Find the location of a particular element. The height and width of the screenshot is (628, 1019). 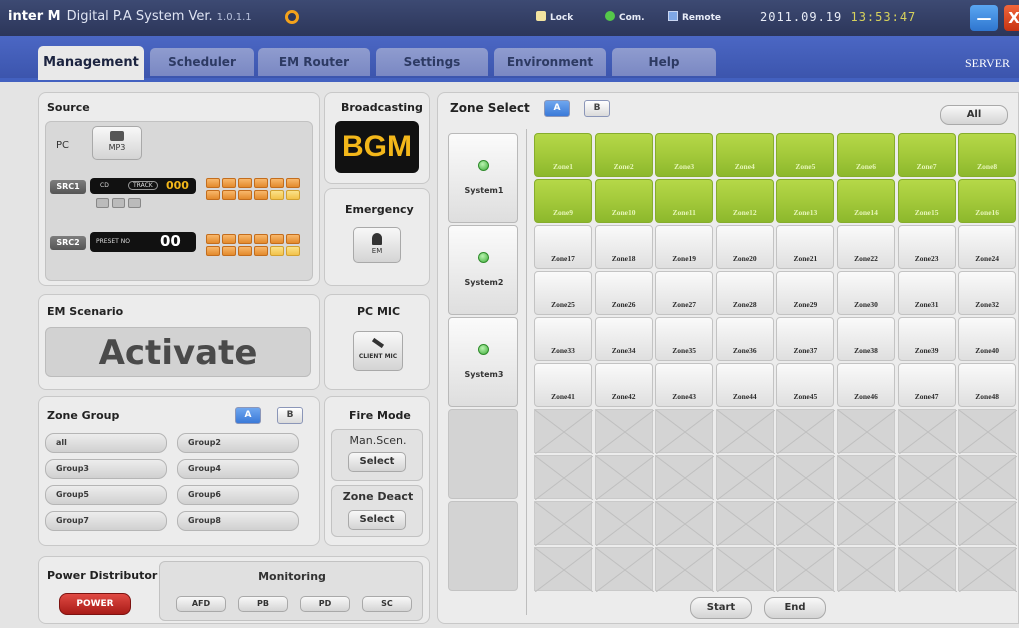

afd-button: AFD is located at coordinates (201, 604).